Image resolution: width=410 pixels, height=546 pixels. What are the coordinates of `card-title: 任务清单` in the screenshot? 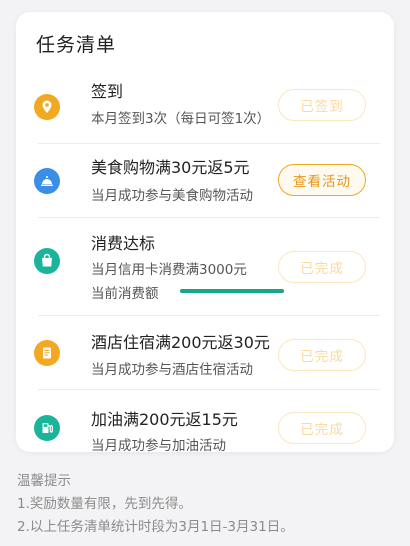 It's located at (76, 45).